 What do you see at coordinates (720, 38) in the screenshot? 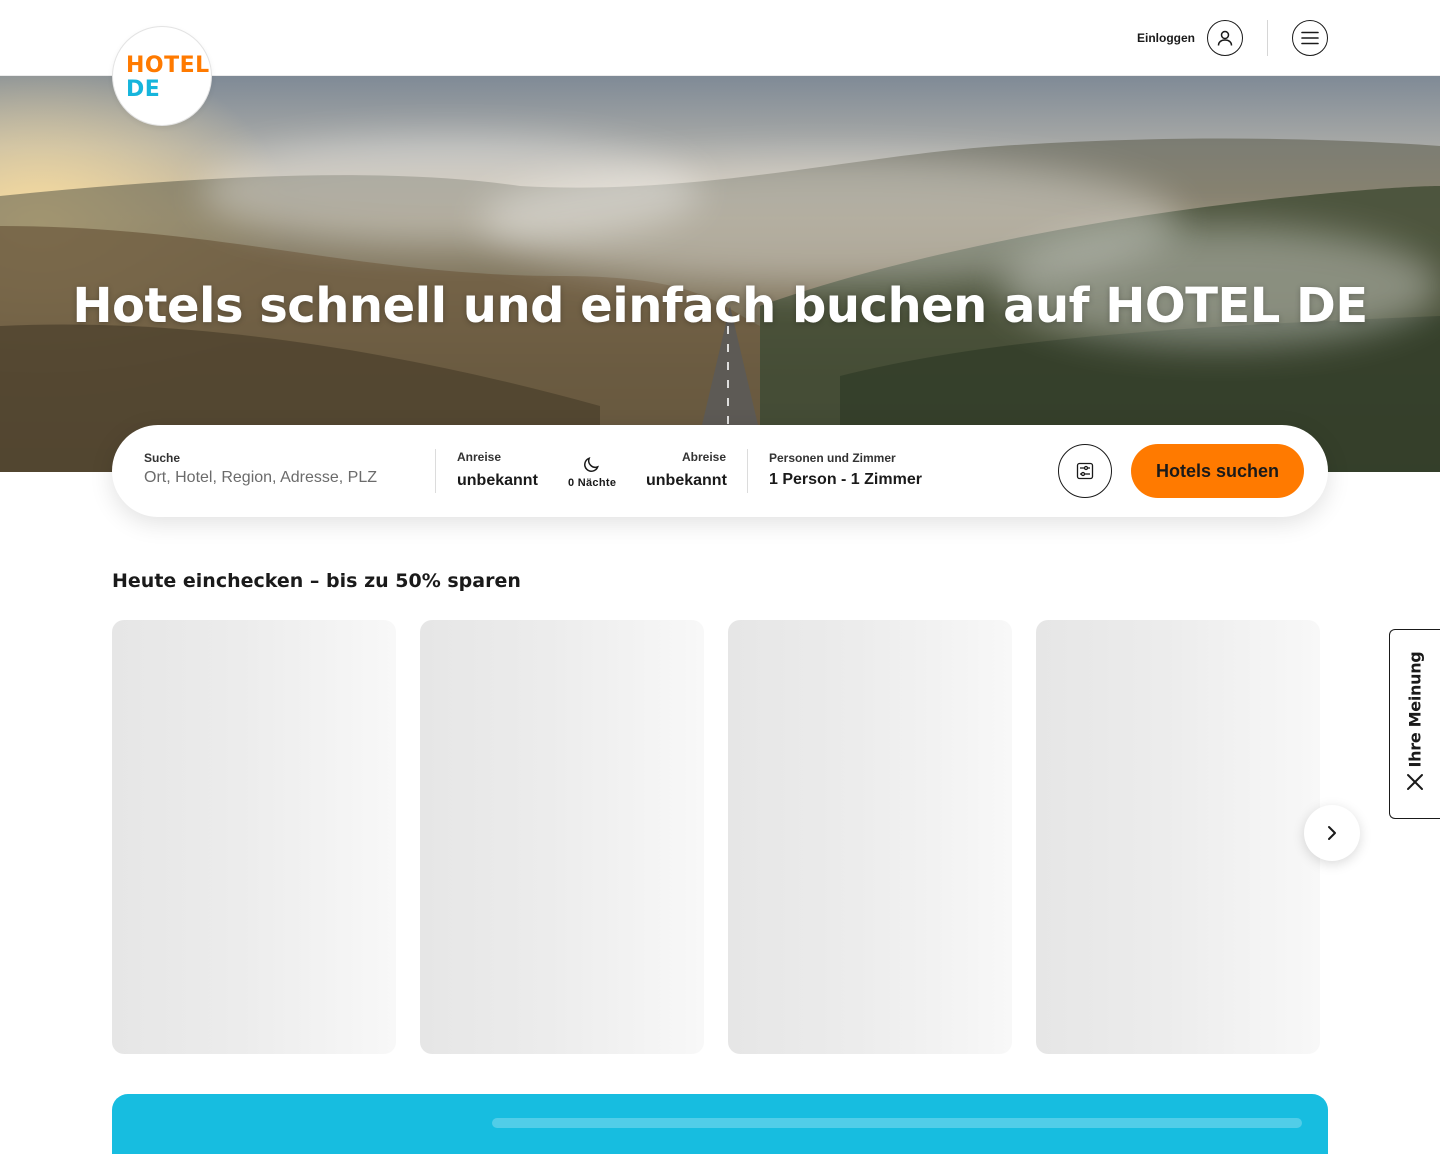
I see `site-header: Einloggen` at bounding box center [720, 38].